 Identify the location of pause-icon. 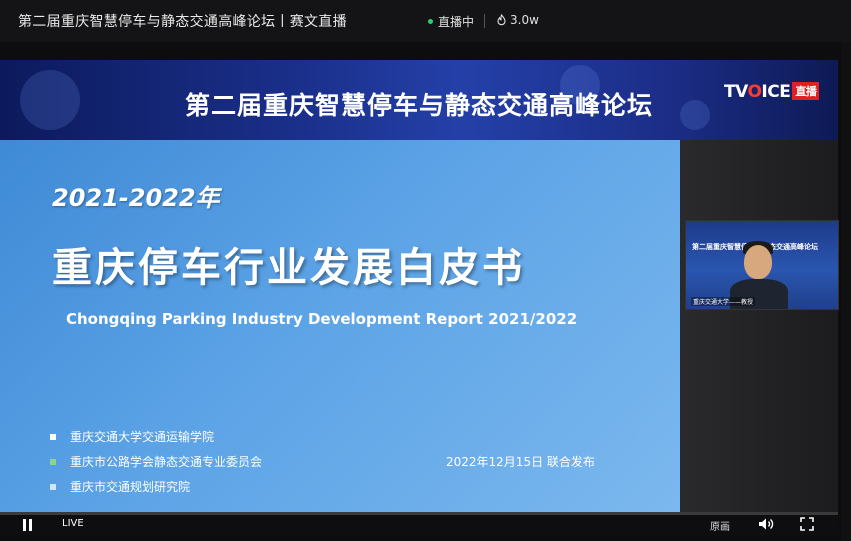
(28, 525).